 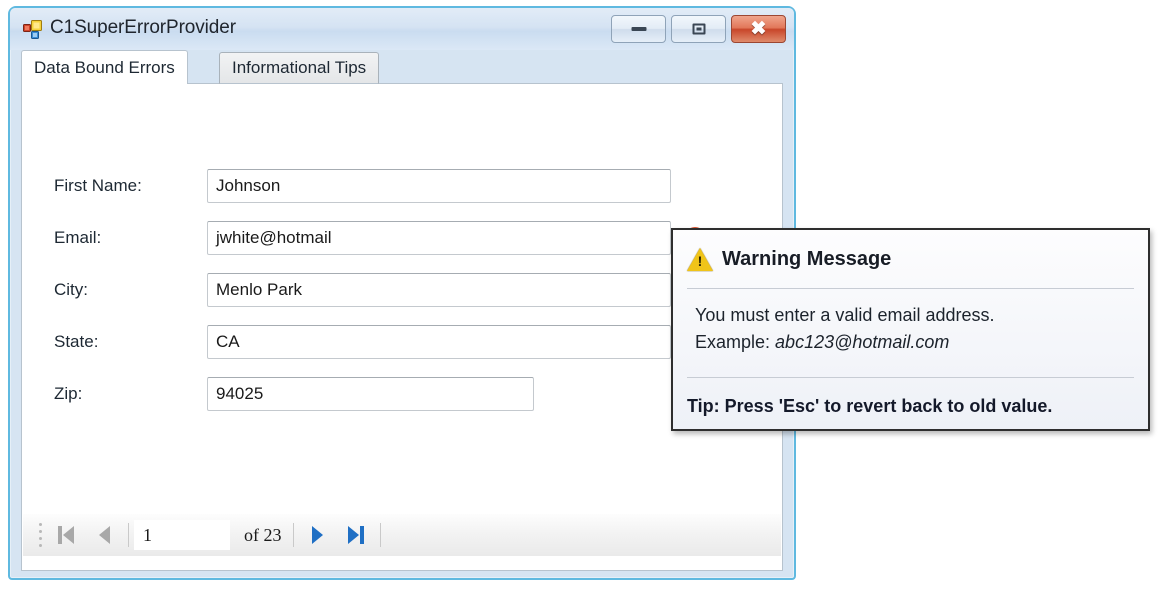 What do you see at coordinates (143, 27) in the screenshot?
I see `window-title: C1SuperErrorProvider` at bounding box center [143, 27].